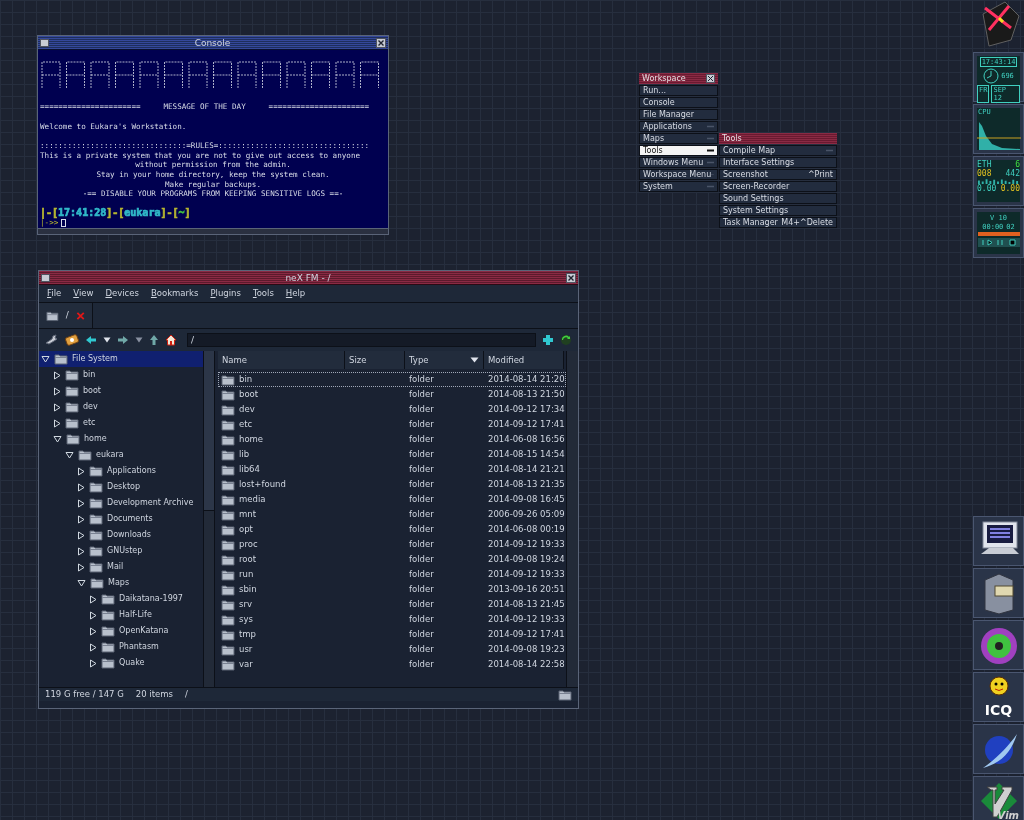 This screenshot has height=820, width=1024. What do you see at coordinates (392, 529) in the screenshot?
I see `file-row: opt folder 2014-06-08 00:19` at bounding box center [392, 529].